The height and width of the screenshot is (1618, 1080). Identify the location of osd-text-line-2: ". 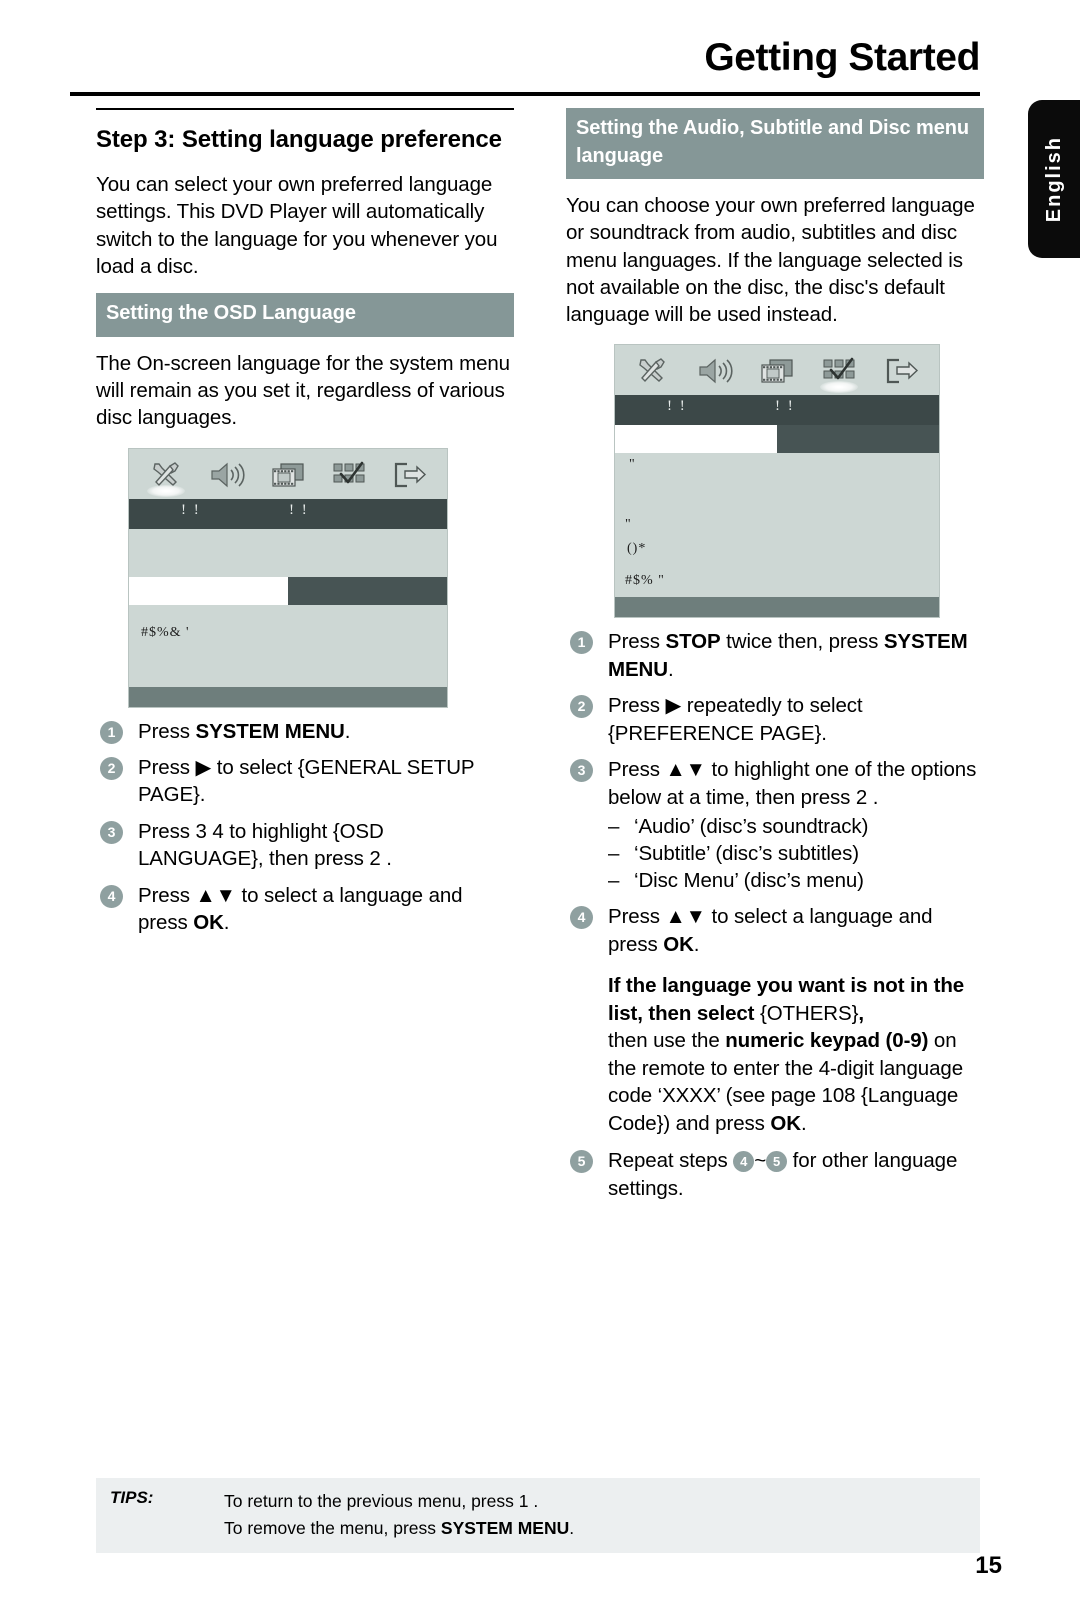
(628, 525).